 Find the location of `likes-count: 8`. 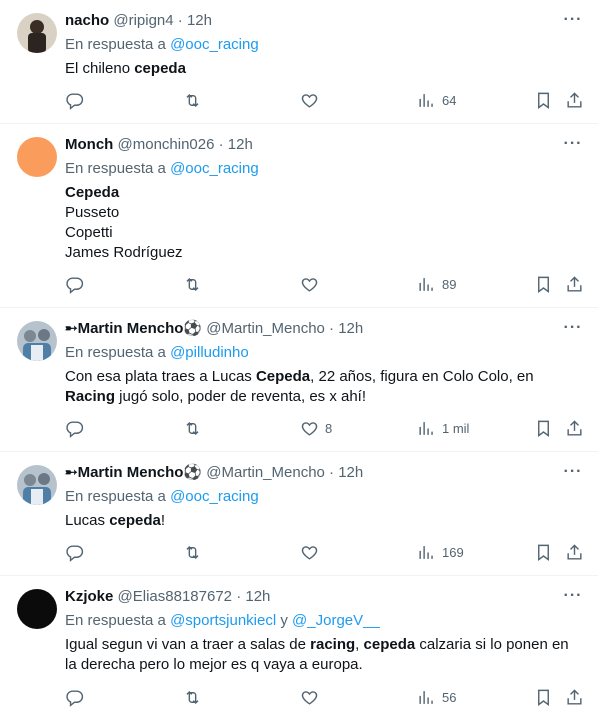

likes-count: 8 is located at coordinates (329, 428).